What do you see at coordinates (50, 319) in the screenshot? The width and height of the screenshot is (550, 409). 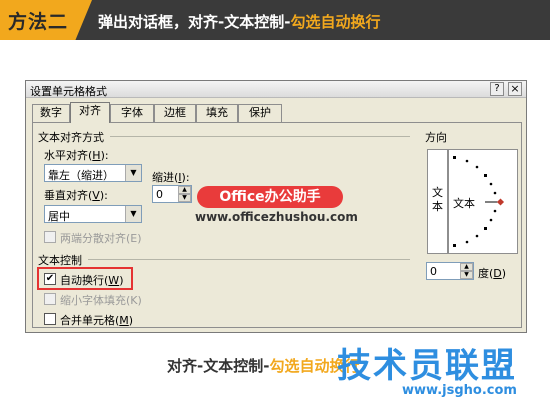 I see `merge-cells-checkbox` at bounding box center [50, 319].